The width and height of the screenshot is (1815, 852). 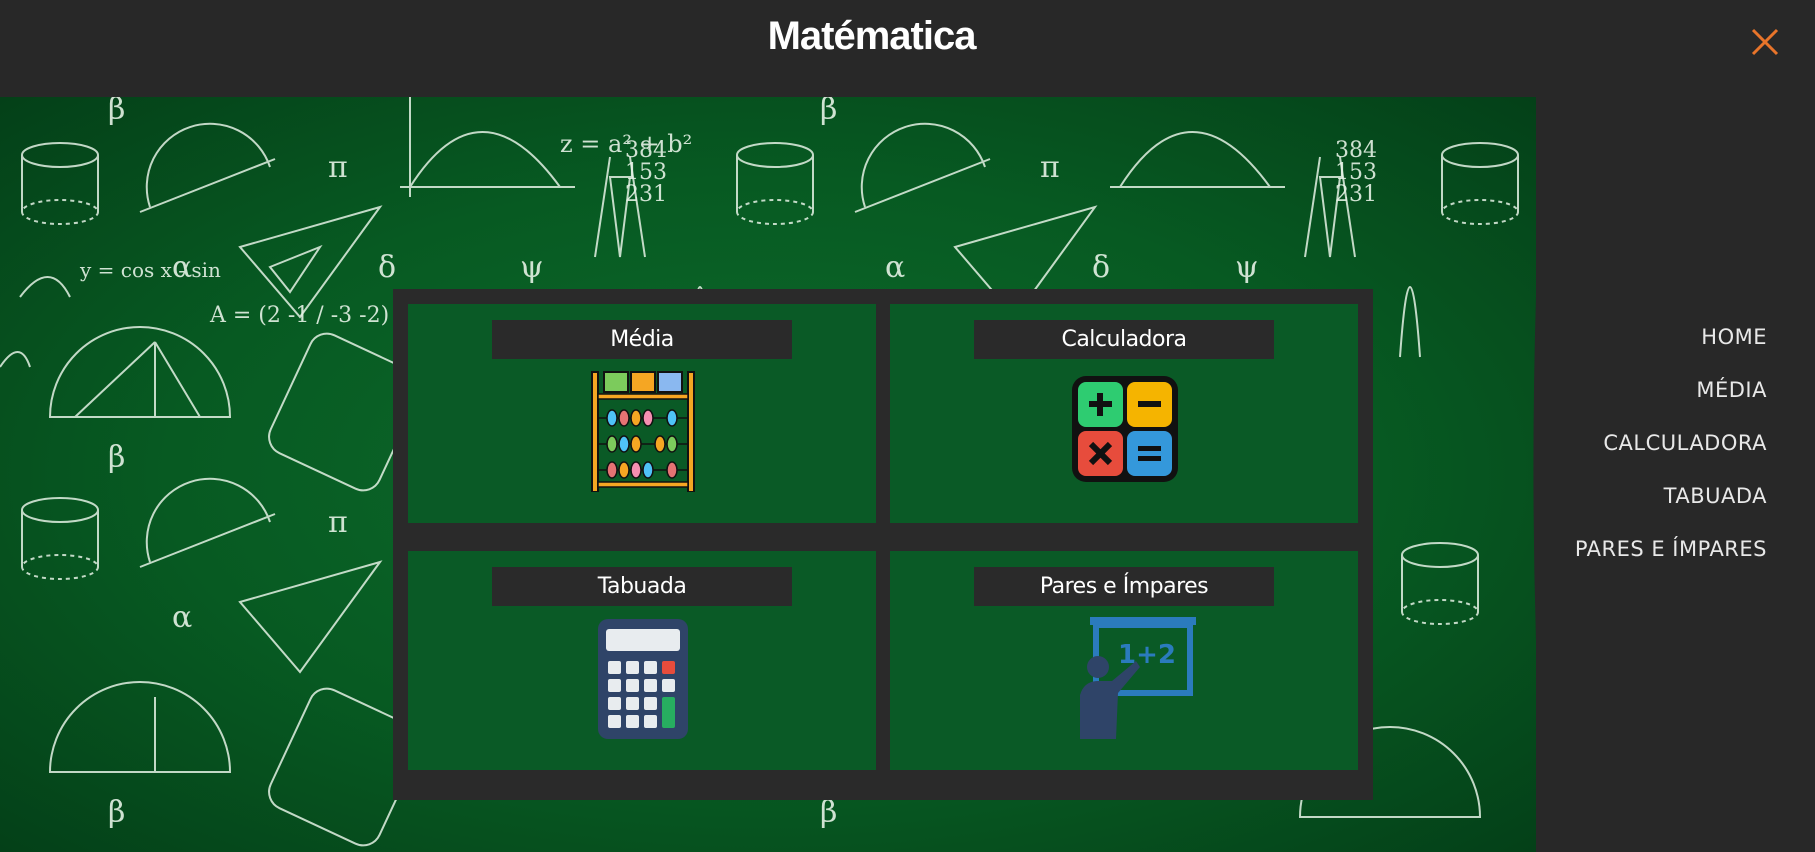 I want to click on card-tabuada: Tabuada, so click(x=642, y=660).